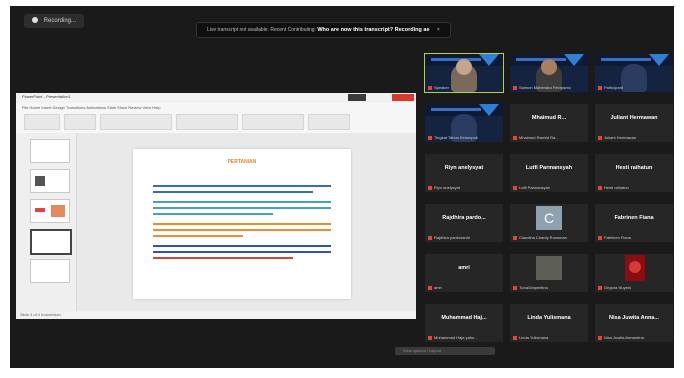 Image resolution: width=684 pixels, height=378 pixels. I want to click on slide-title: PERTANIAN, so click(242, 162).